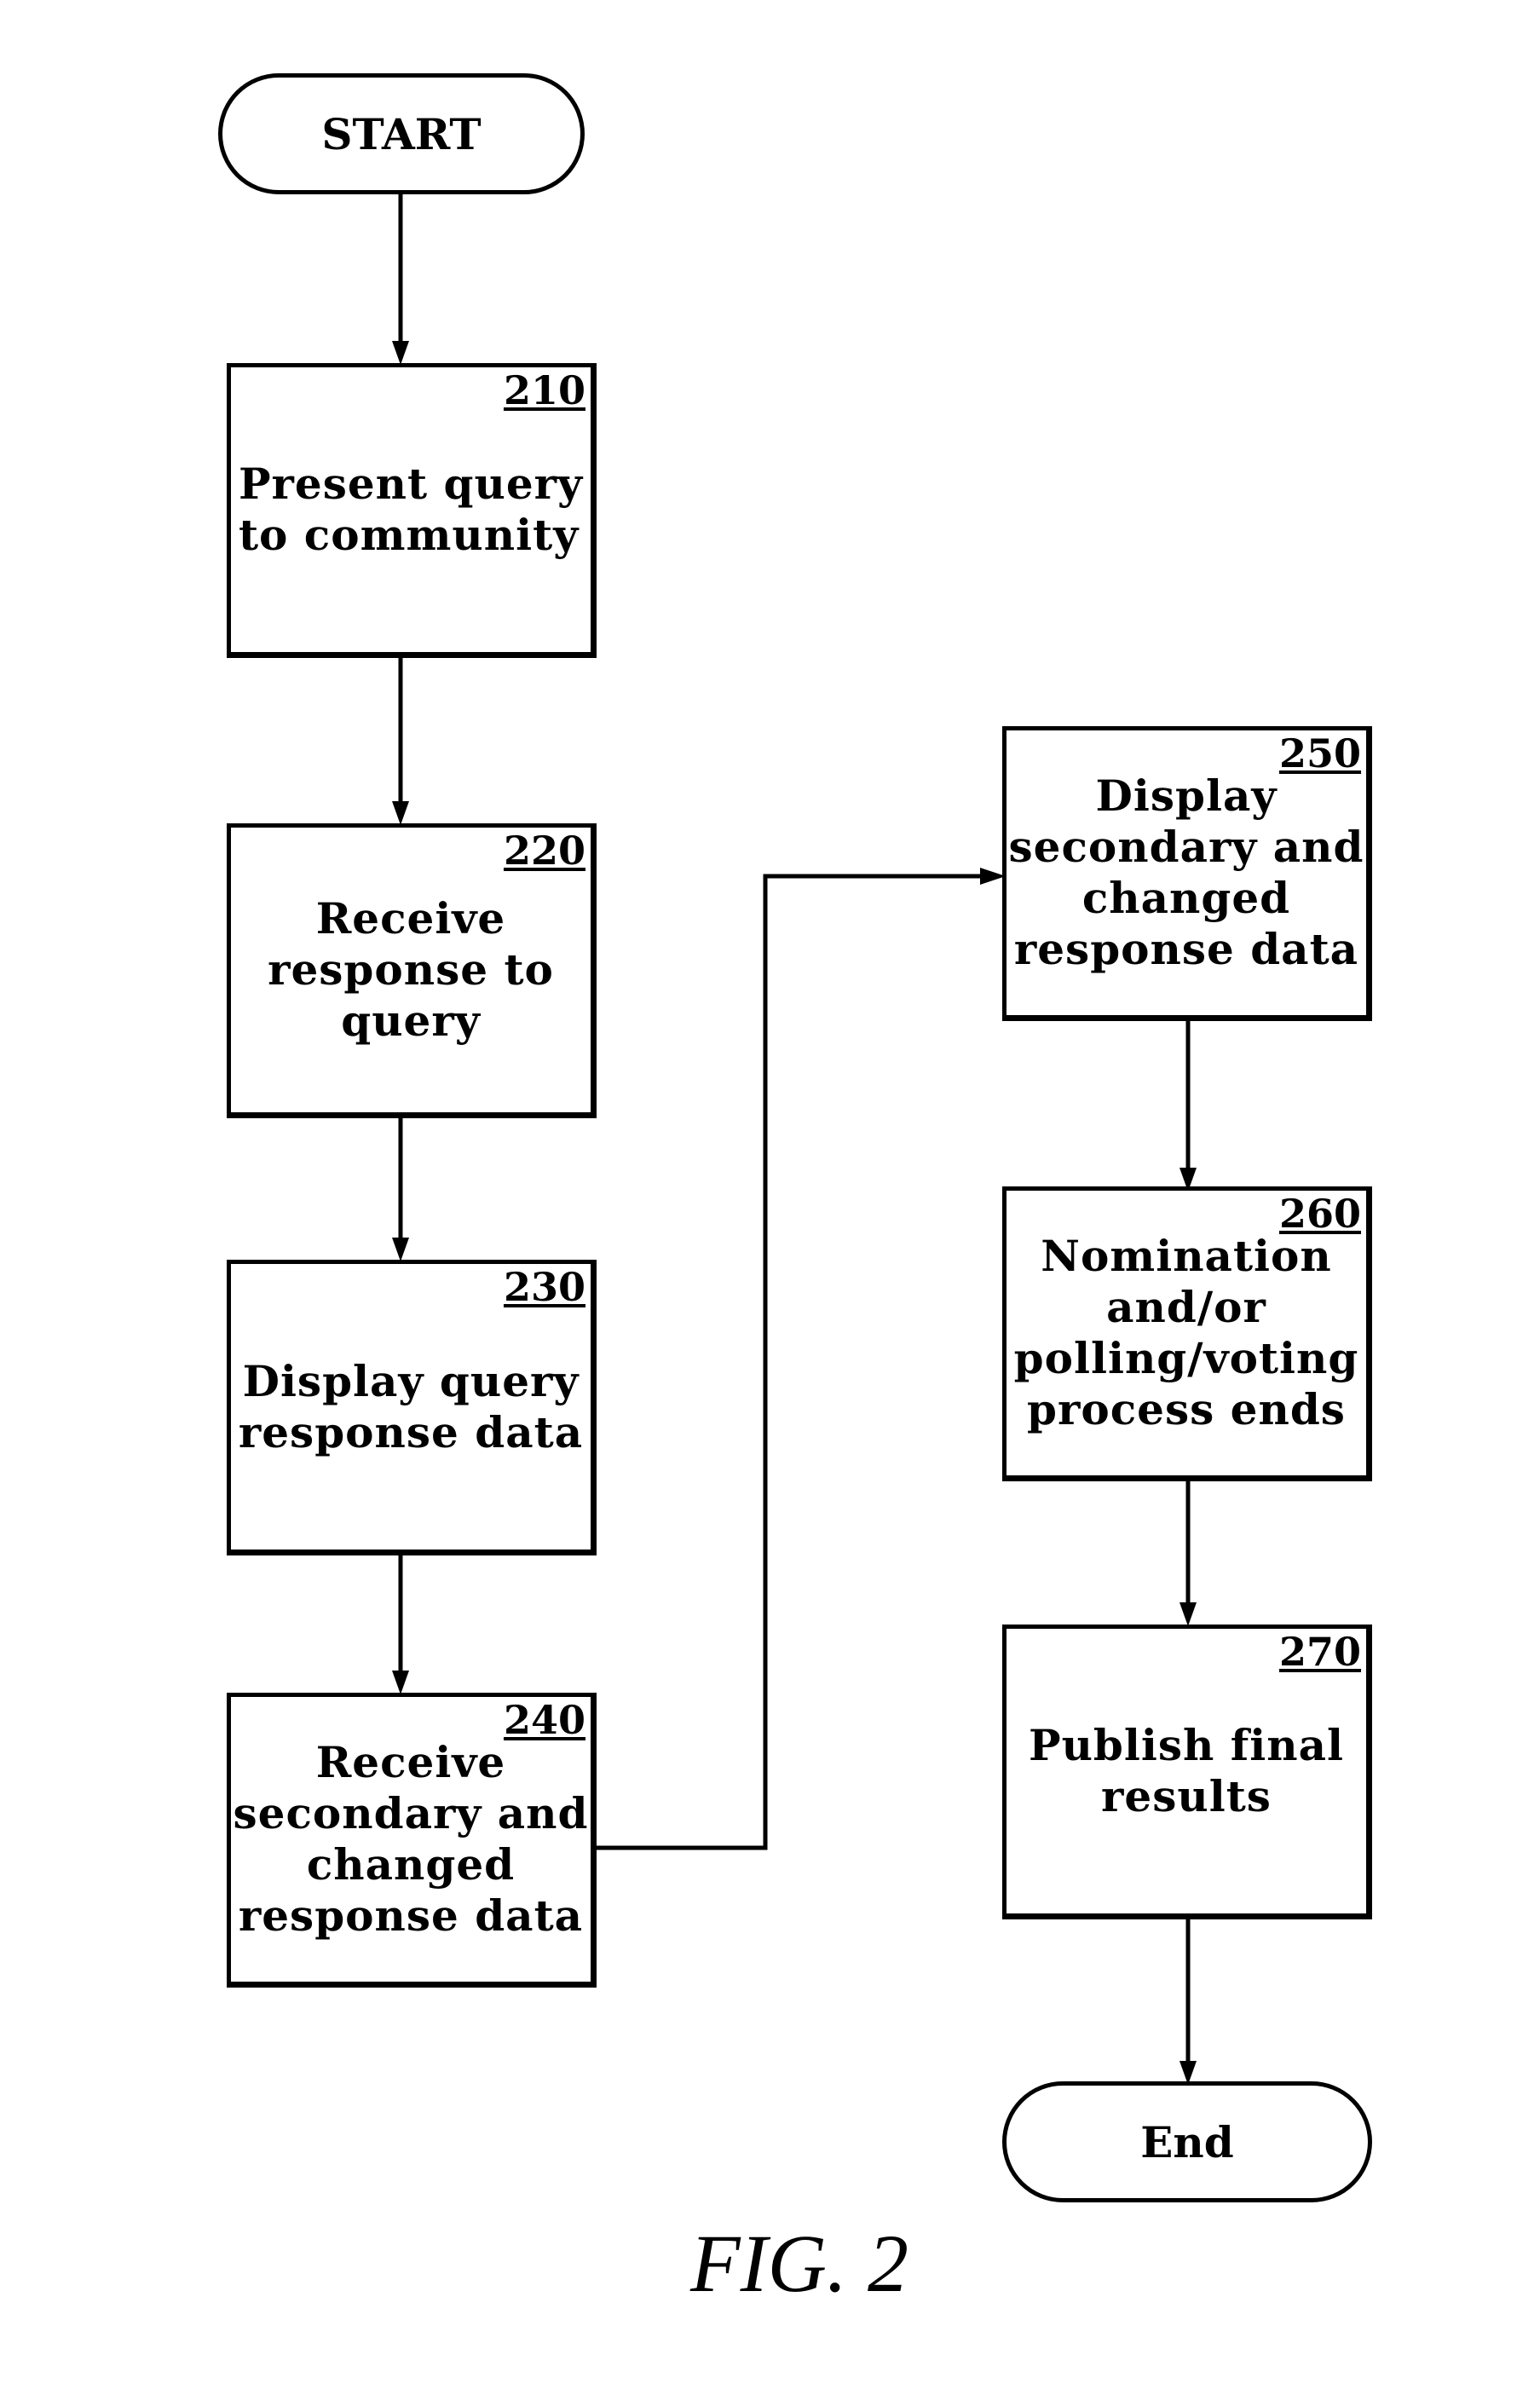 This screenshot has height=2395, width=1540. I want to click on end-label: End, so click(1187, 2141).